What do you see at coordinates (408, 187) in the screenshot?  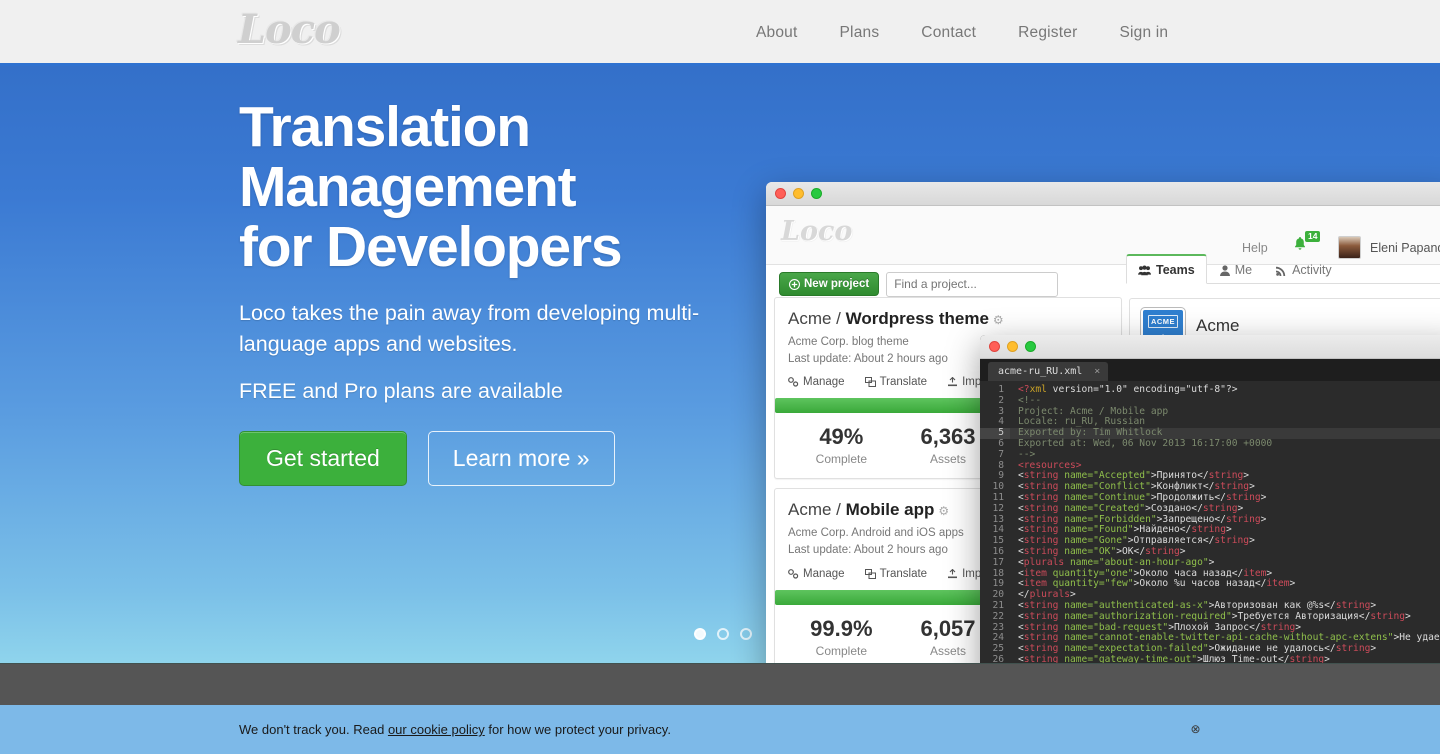 I see `hero-title-line-2: Management` at bounding box center [408, 187].